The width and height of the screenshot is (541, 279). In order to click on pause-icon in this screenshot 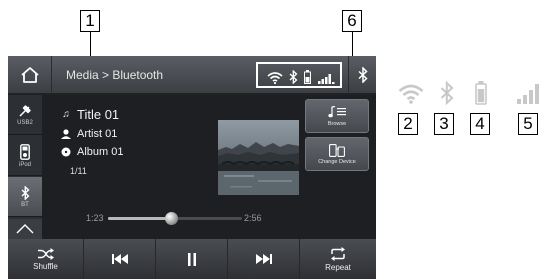, I will do `click(191, 259)`.